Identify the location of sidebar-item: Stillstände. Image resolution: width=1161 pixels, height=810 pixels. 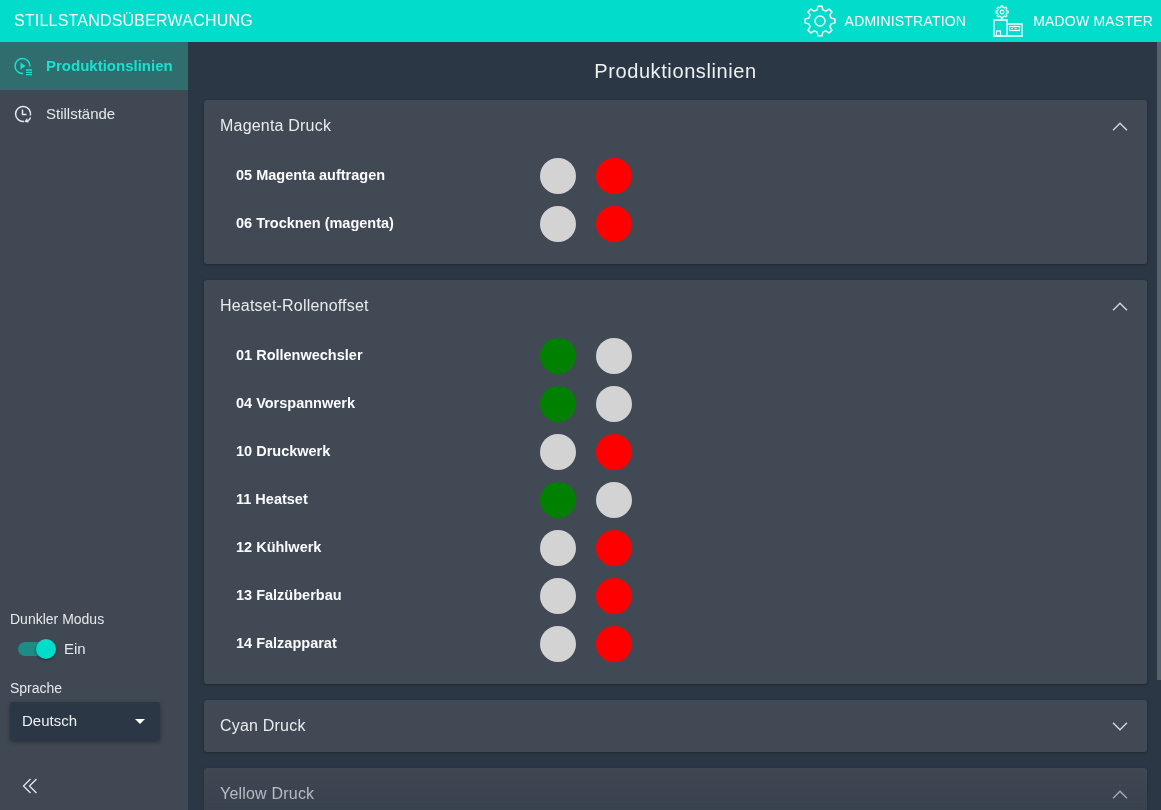
(94, 114).